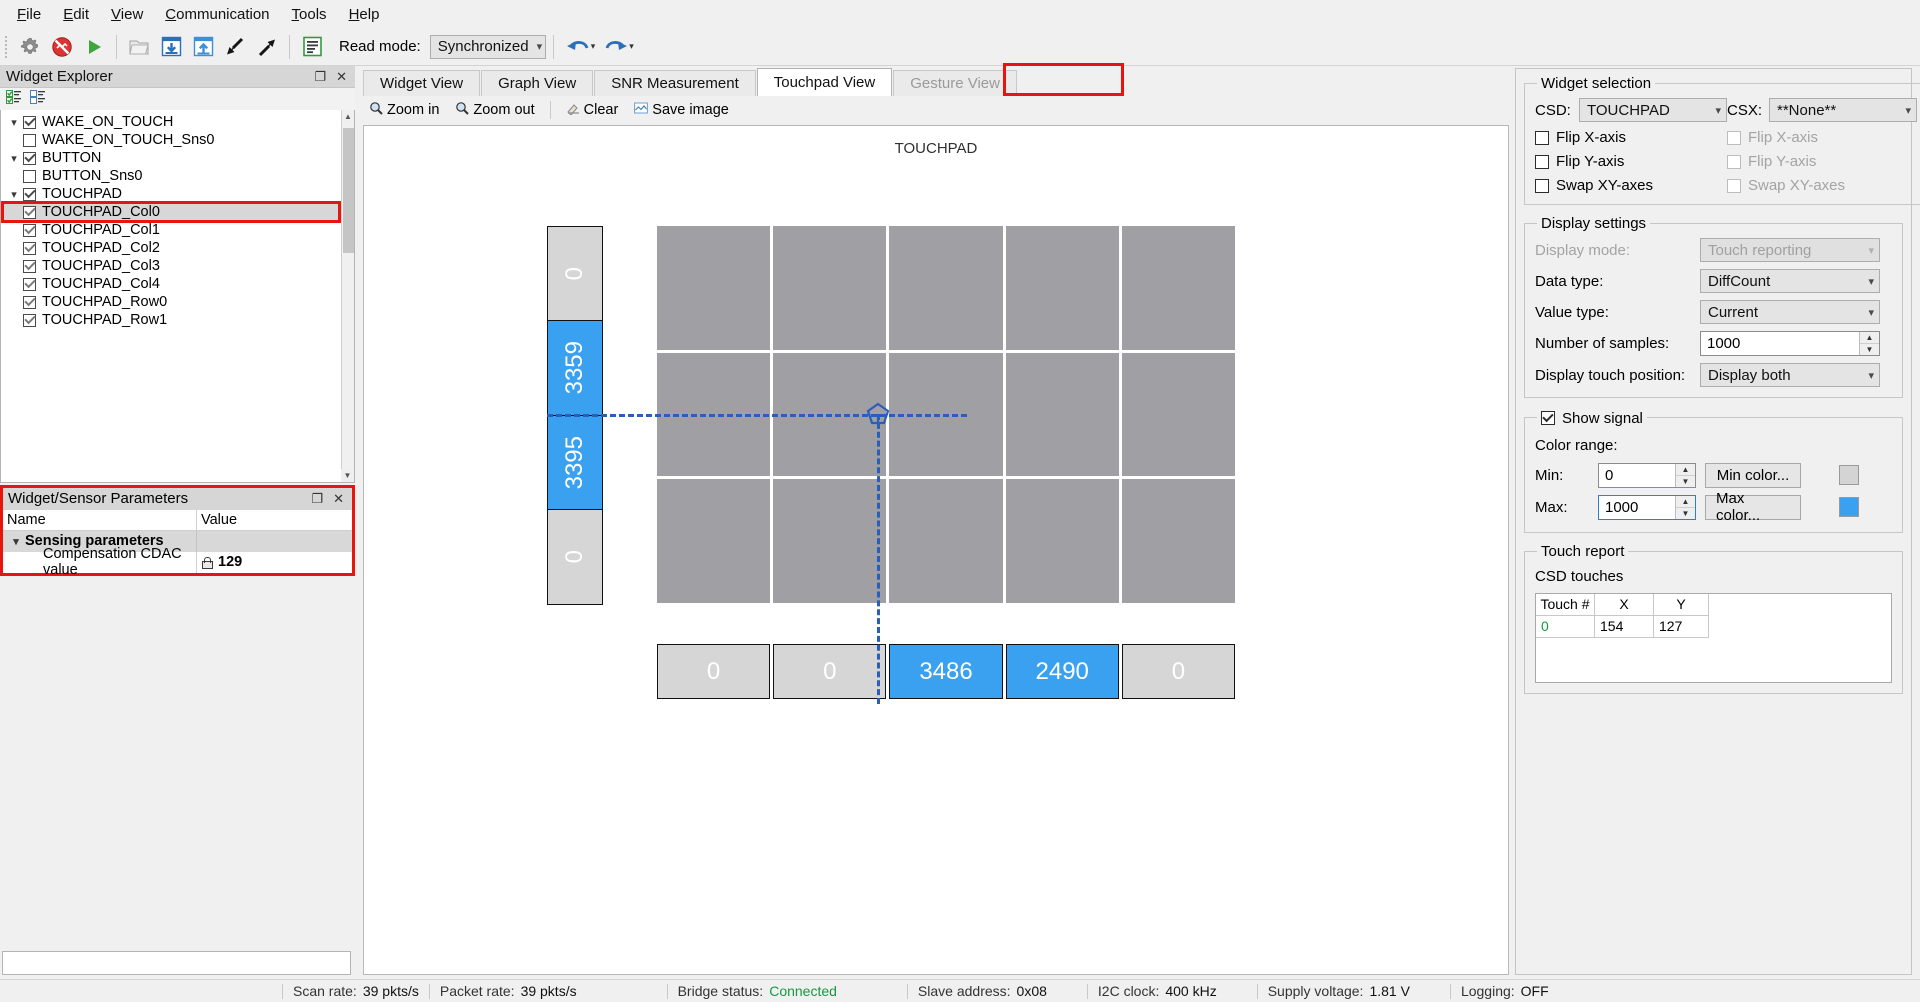 The width and height of the screenshot is (1920, 1002). What do you see at coordinates (127, 14) in the screenshot?
I see `menu-item-view: View` at bounding box center [127, 14].